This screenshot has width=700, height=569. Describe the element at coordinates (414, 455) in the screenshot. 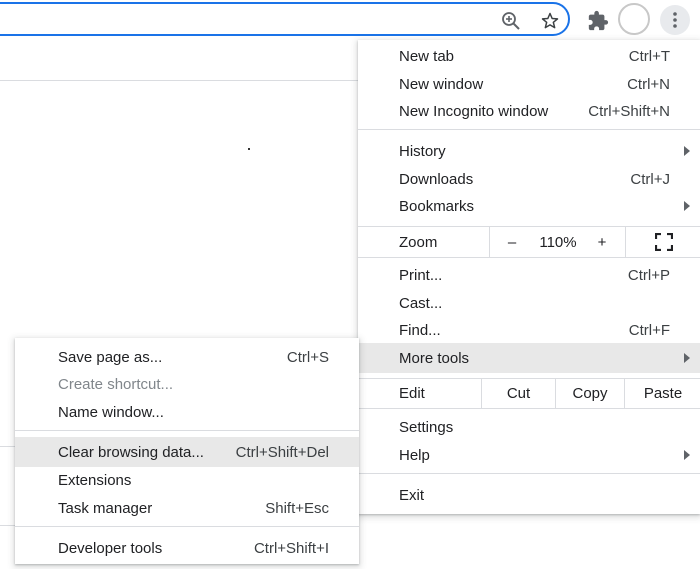

I see `menu-item-label: Help` at that location.